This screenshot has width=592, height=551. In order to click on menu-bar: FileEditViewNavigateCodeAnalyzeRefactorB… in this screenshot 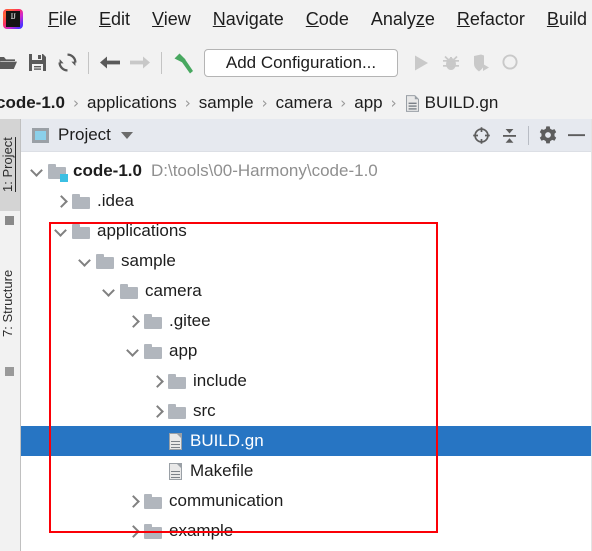, I will do `click(296, 19)`.